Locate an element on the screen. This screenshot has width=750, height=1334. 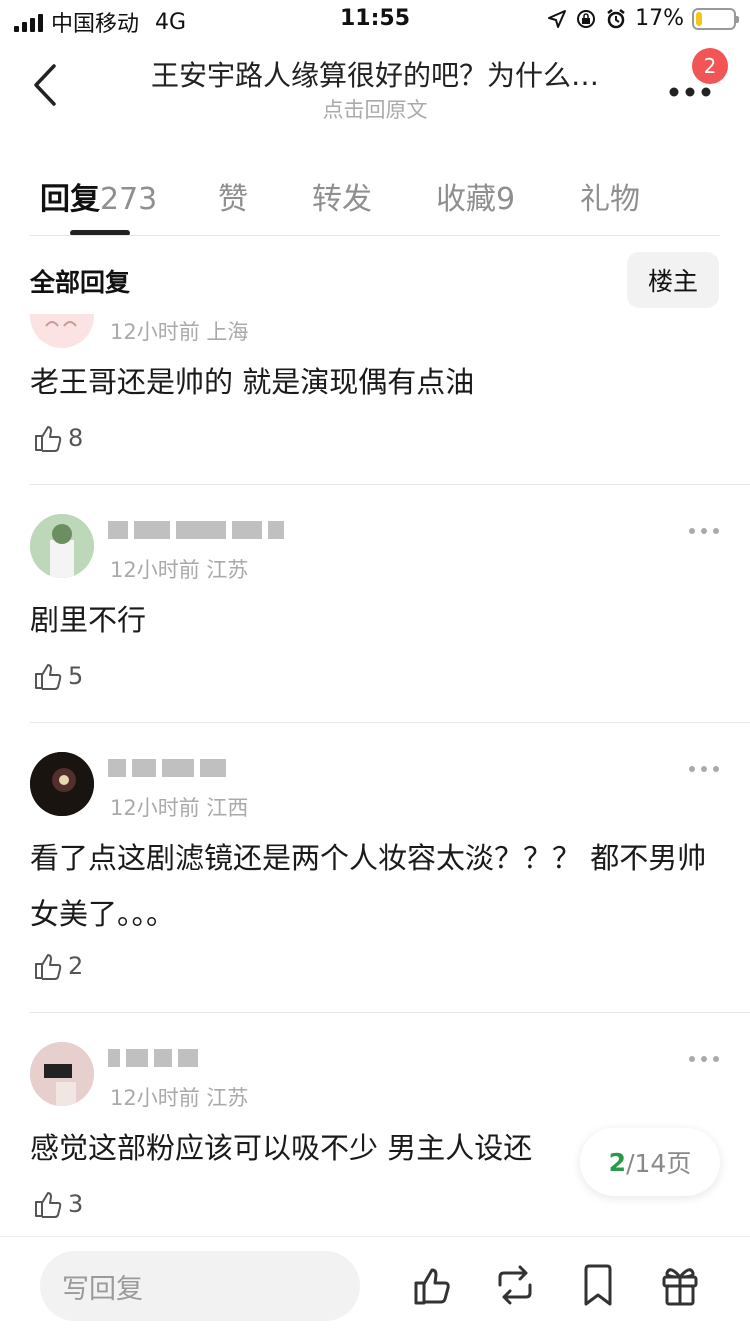
tab-label: 赞 is located at coordinates (233, 199).